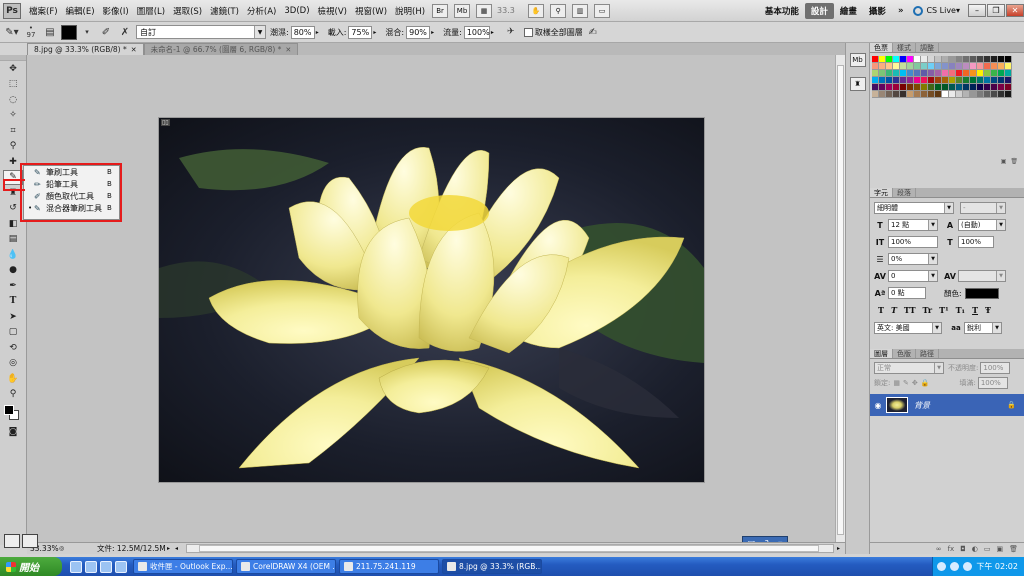  I want to click on load-brush-icon: ✐, so click(106, 32).